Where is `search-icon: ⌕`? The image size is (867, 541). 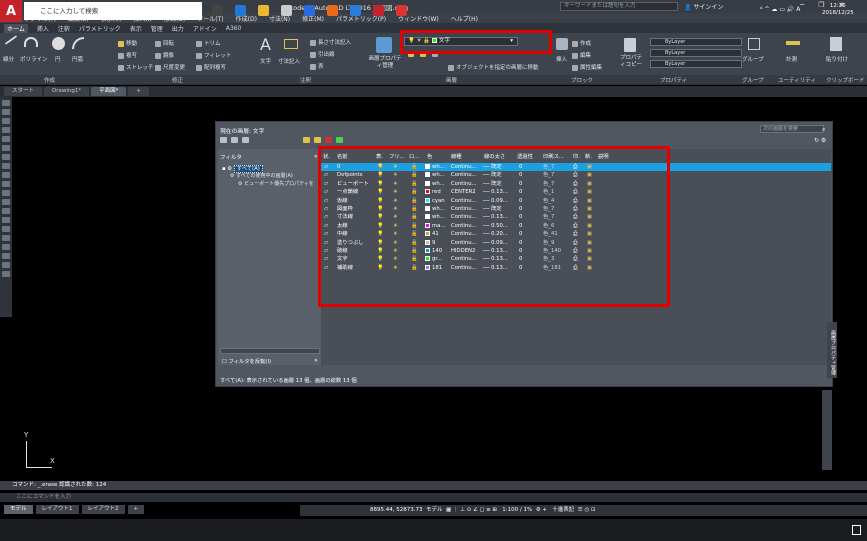 search-icon: ⌕ is located at coordinates (823, 130).